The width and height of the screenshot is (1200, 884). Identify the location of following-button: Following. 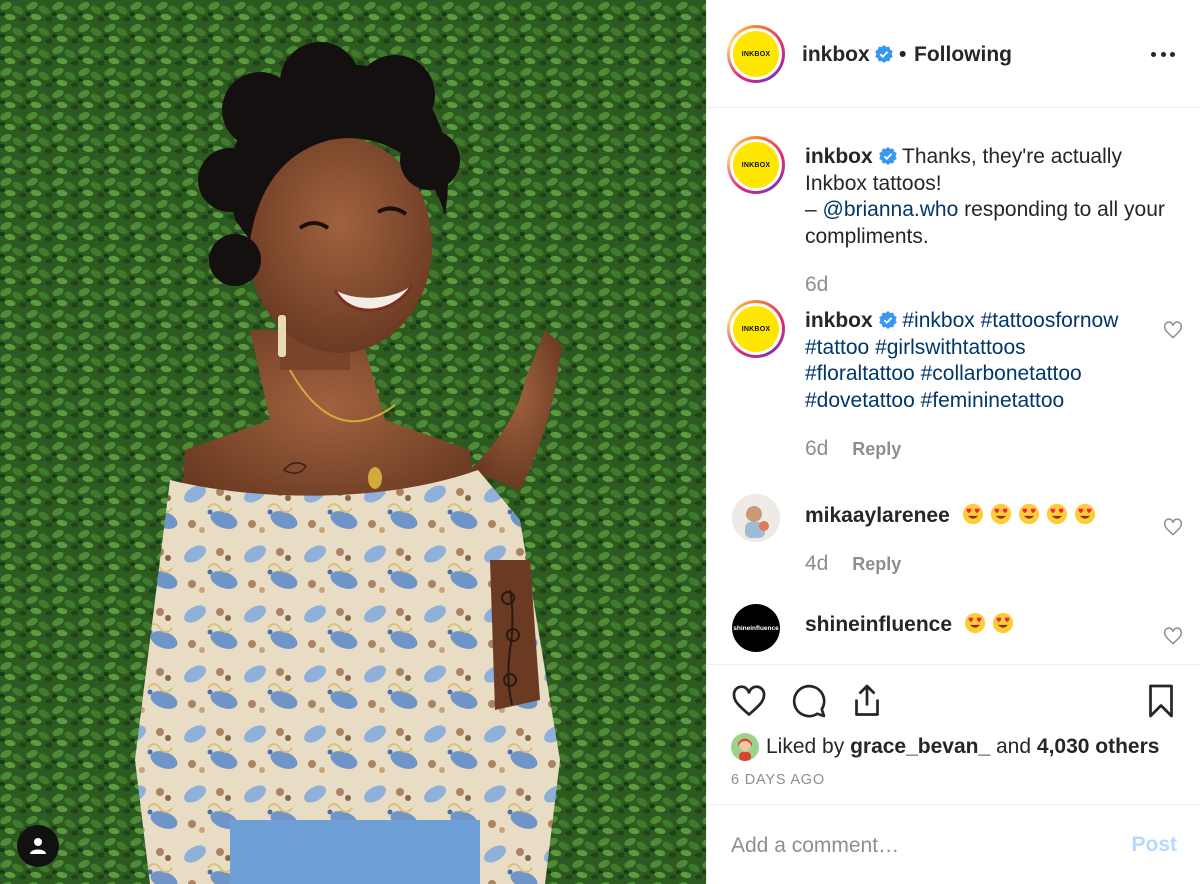
(963, 55).